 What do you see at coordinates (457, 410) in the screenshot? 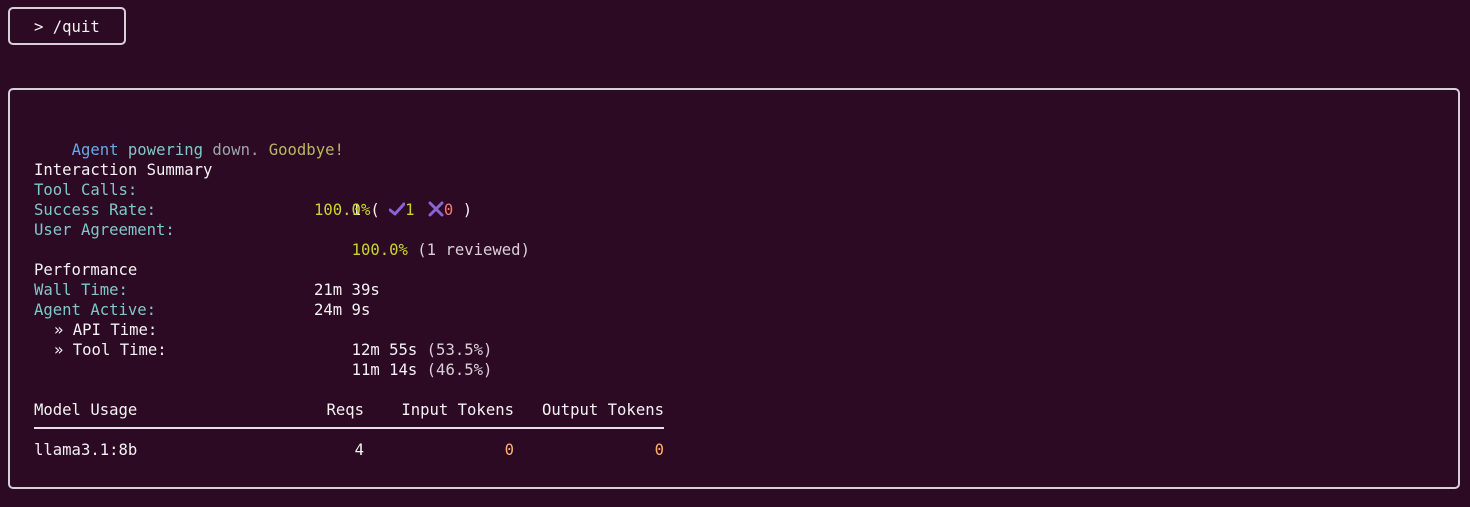
I see `input-tokens-header: Input Tokens` at bounding box center [457, 410].